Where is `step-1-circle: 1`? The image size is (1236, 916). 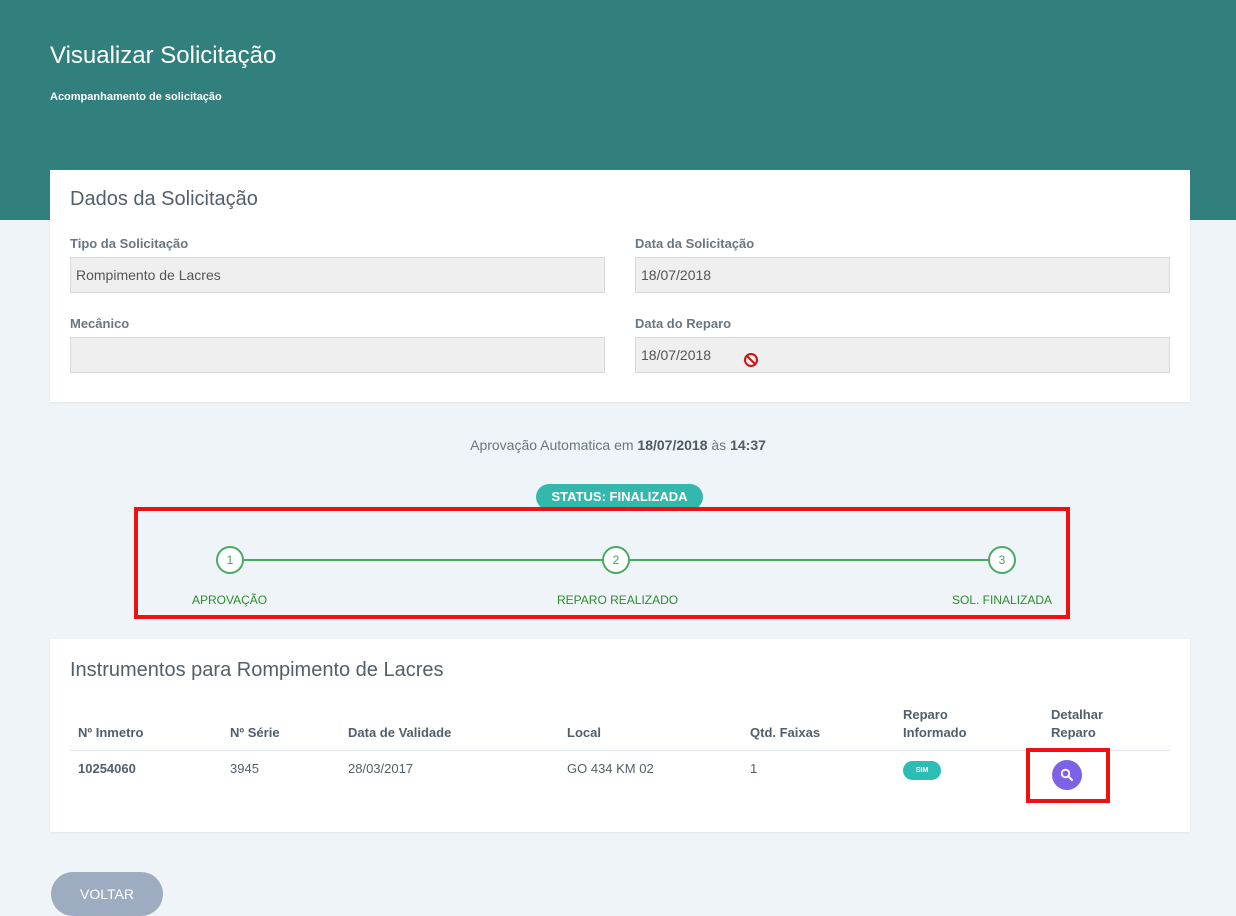
step-1-circle: 1 is located at coordinates (230, 560).